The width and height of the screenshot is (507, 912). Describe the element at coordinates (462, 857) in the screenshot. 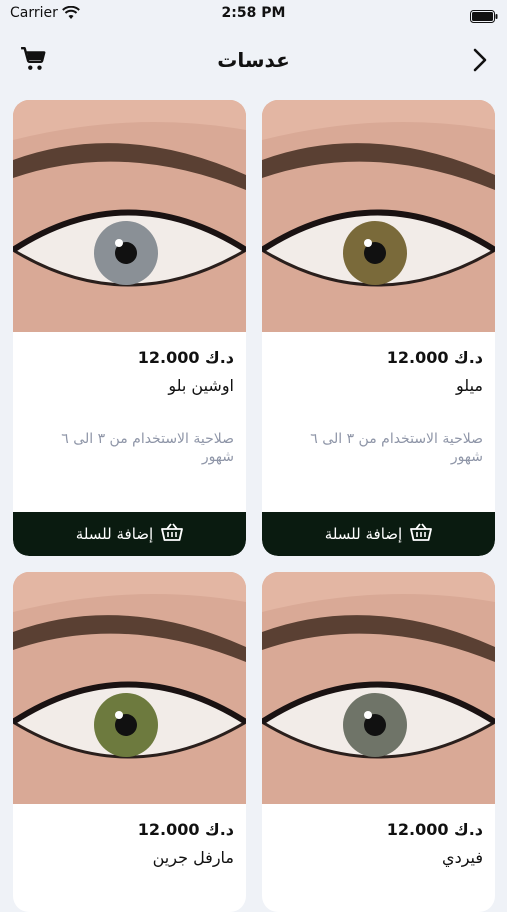

I see `product-name: فيردي` at that location.